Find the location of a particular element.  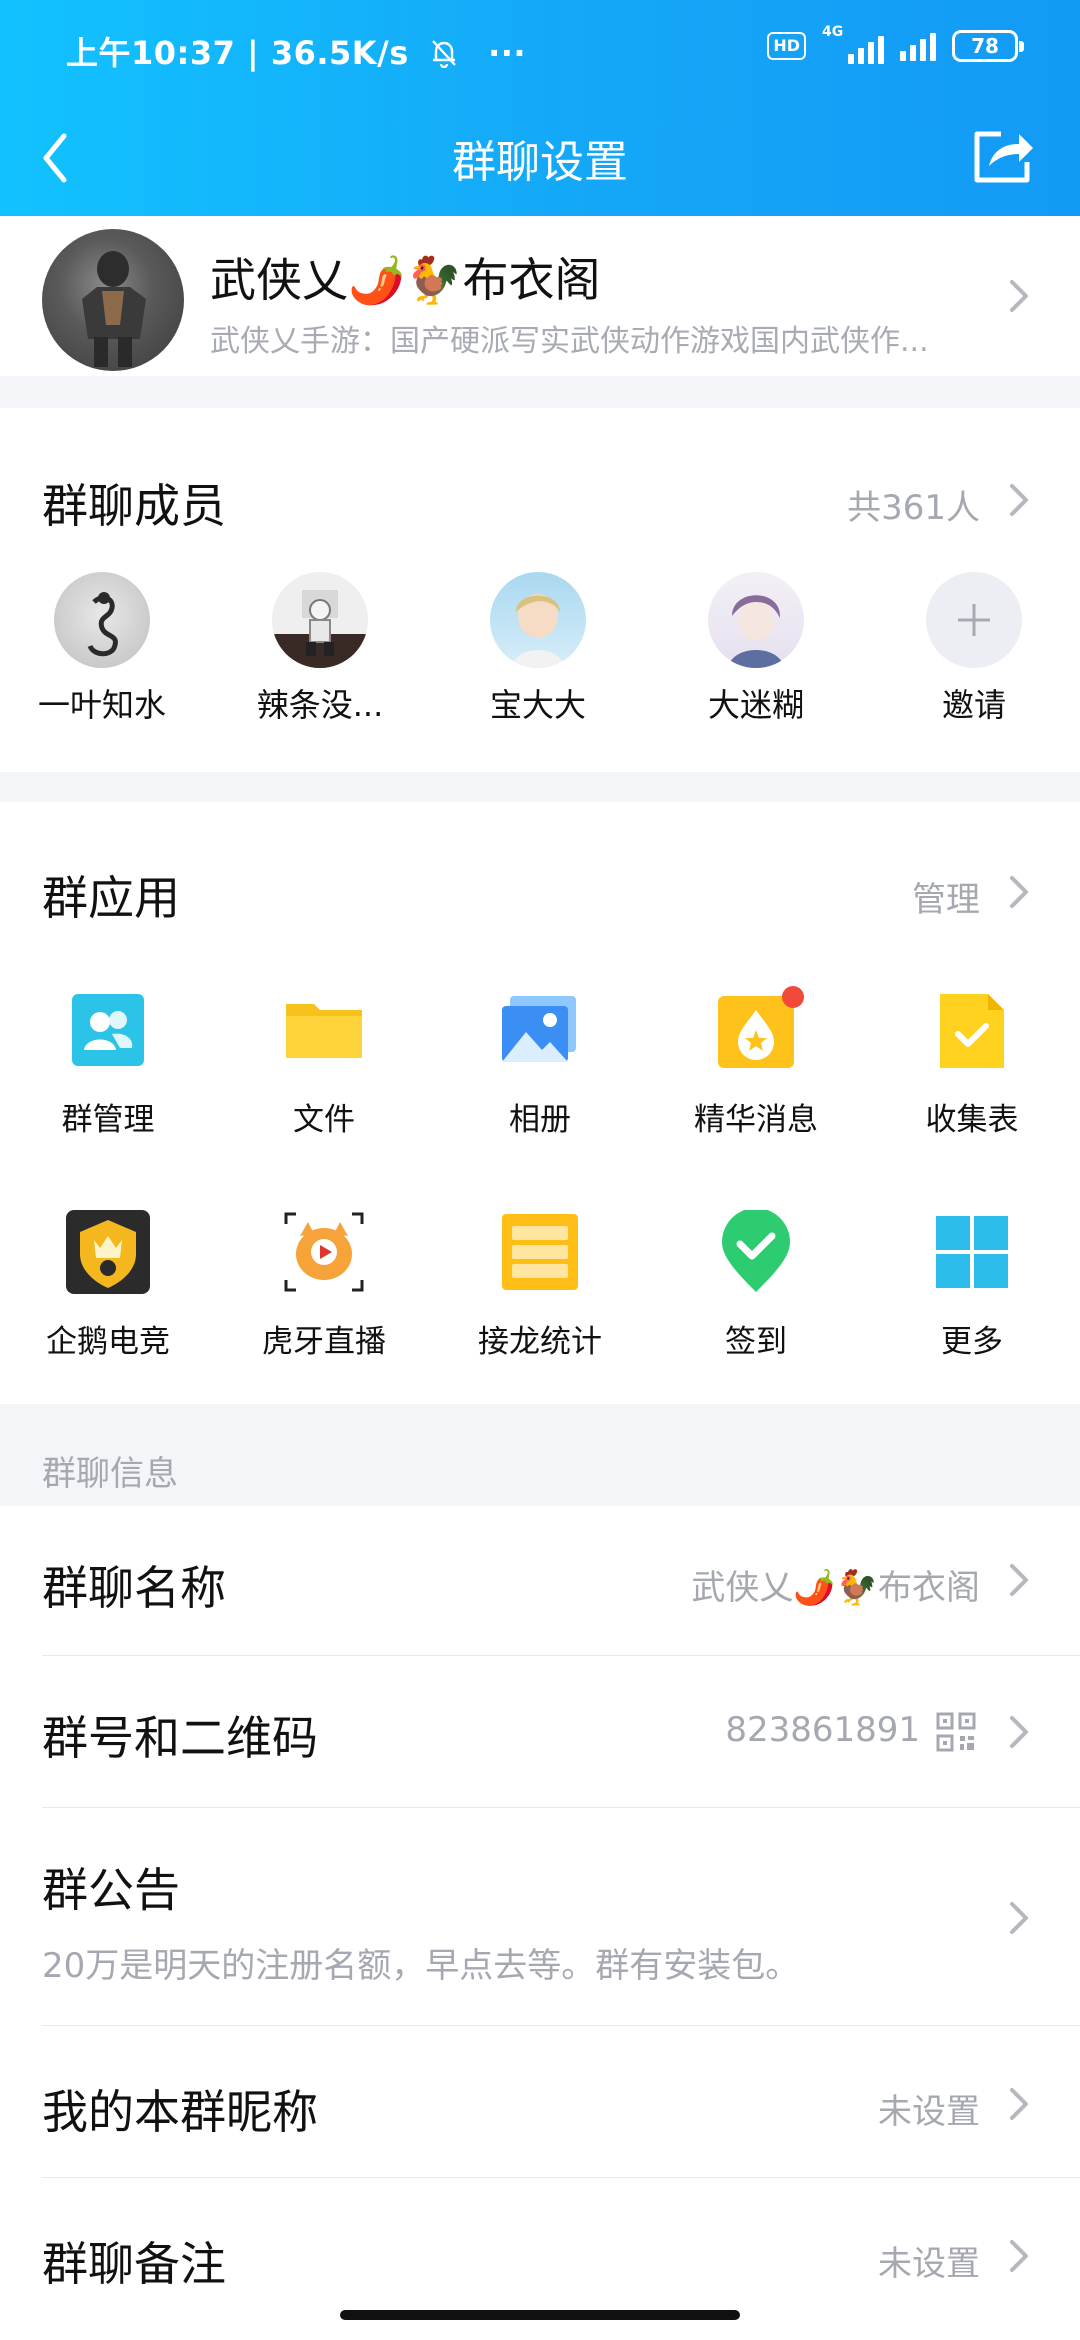

app-album: 相册 is located at coordinates (540, 1063).